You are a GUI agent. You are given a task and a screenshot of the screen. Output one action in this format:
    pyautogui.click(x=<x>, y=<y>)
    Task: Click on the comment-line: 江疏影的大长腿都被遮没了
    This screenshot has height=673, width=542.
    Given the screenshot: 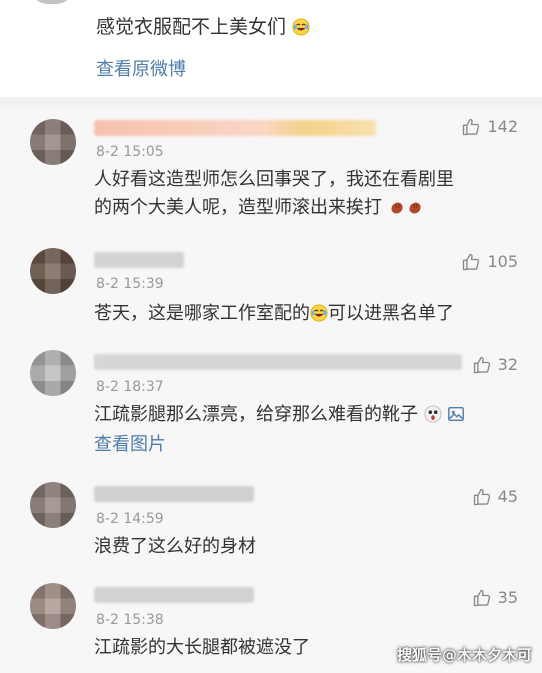 What is the action you would take?
    pyautogui.click(x=202, y=647)
    